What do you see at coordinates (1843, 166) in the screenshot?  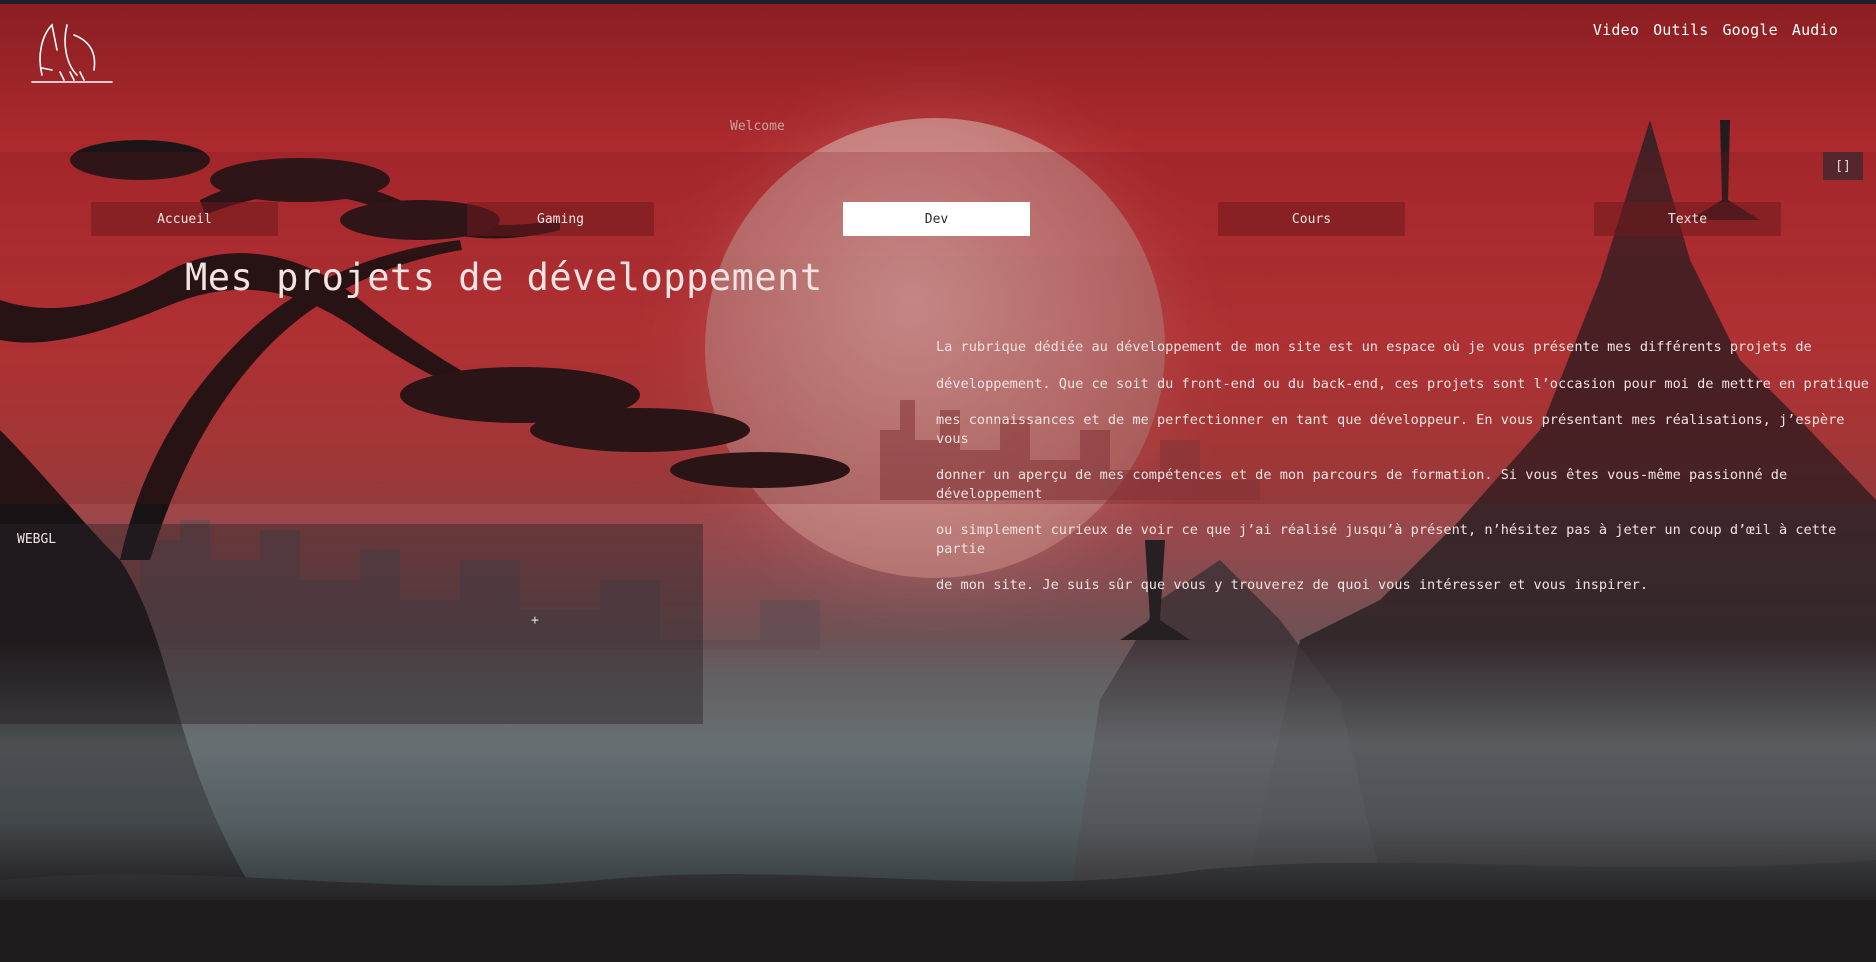 I see `fullscreen-button: []` at bounding box center [1843, 166].